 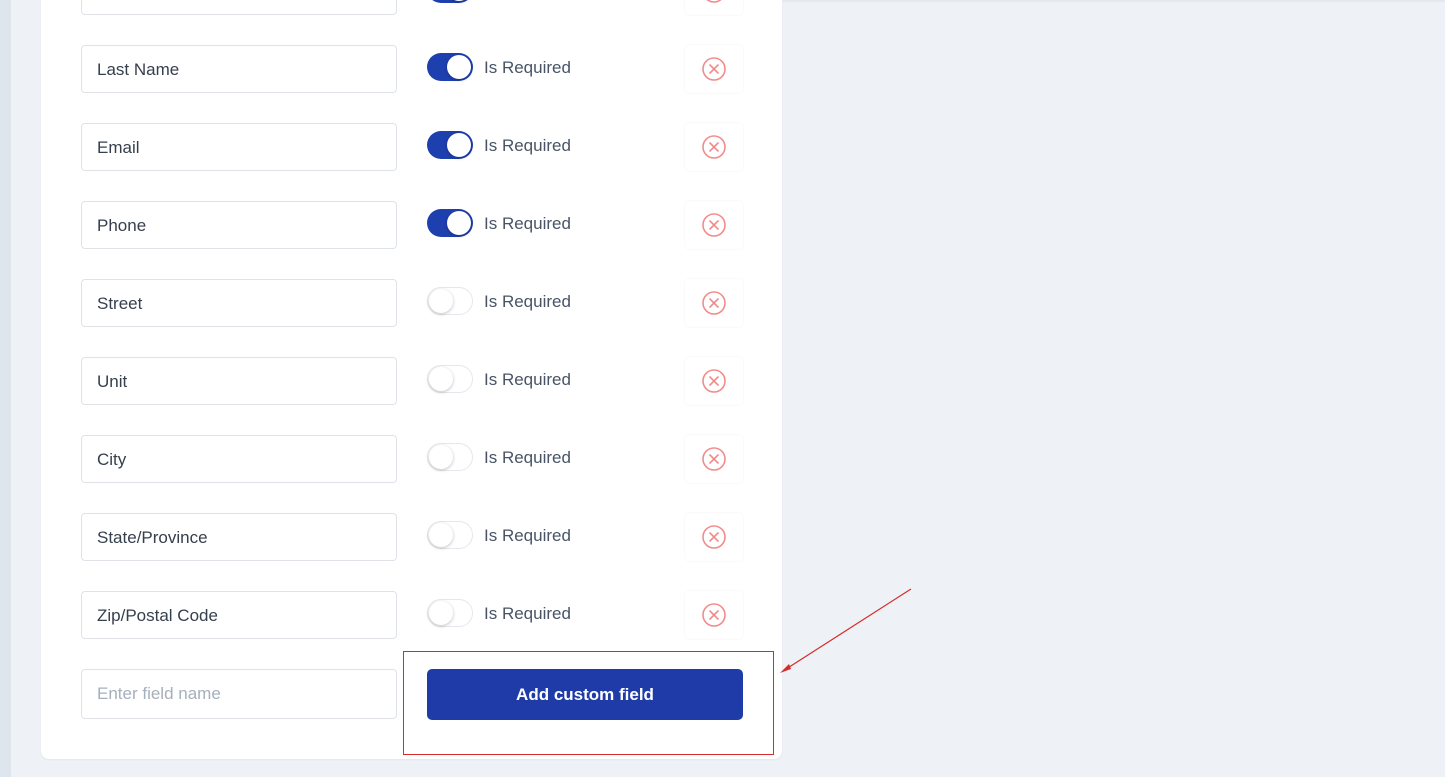 I want to click on field-row: Zip/Postal Code Is Required, so click(x=412, y=615).